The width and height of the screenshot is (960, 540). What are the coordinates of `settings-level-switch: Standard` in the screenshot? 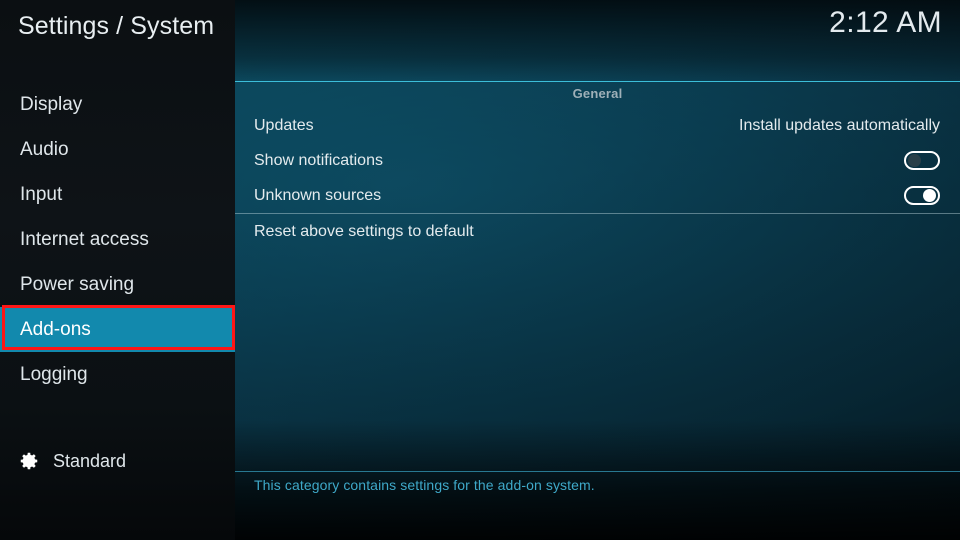 It's located at (72, 461).